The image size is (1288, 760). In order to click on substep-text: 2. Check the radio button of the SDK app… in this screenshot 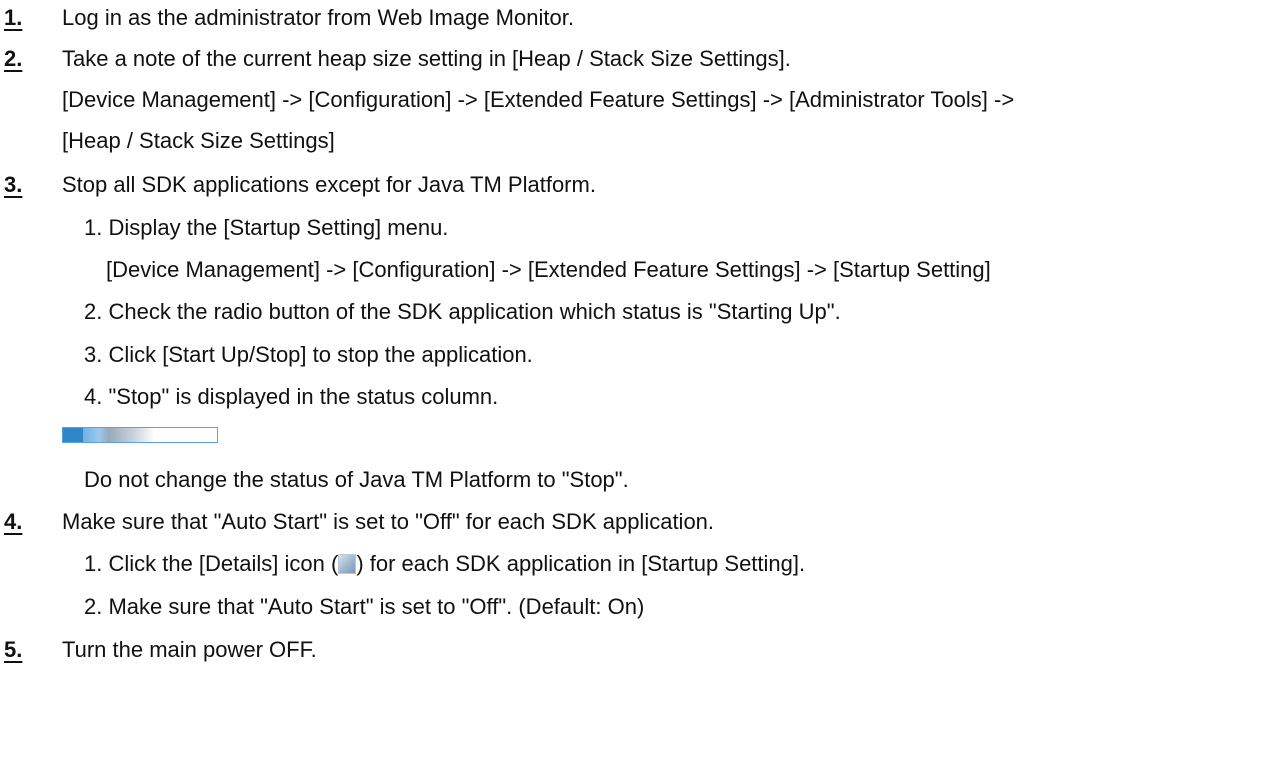, I will do `click(462, 311)`.